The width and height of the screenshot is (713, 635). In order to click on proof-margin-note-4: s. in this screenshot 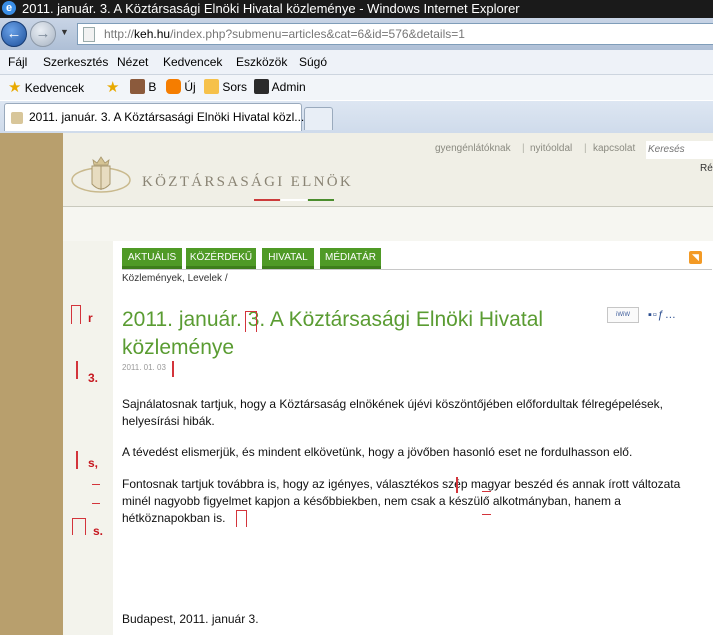, I will do `click(98, 531)`.